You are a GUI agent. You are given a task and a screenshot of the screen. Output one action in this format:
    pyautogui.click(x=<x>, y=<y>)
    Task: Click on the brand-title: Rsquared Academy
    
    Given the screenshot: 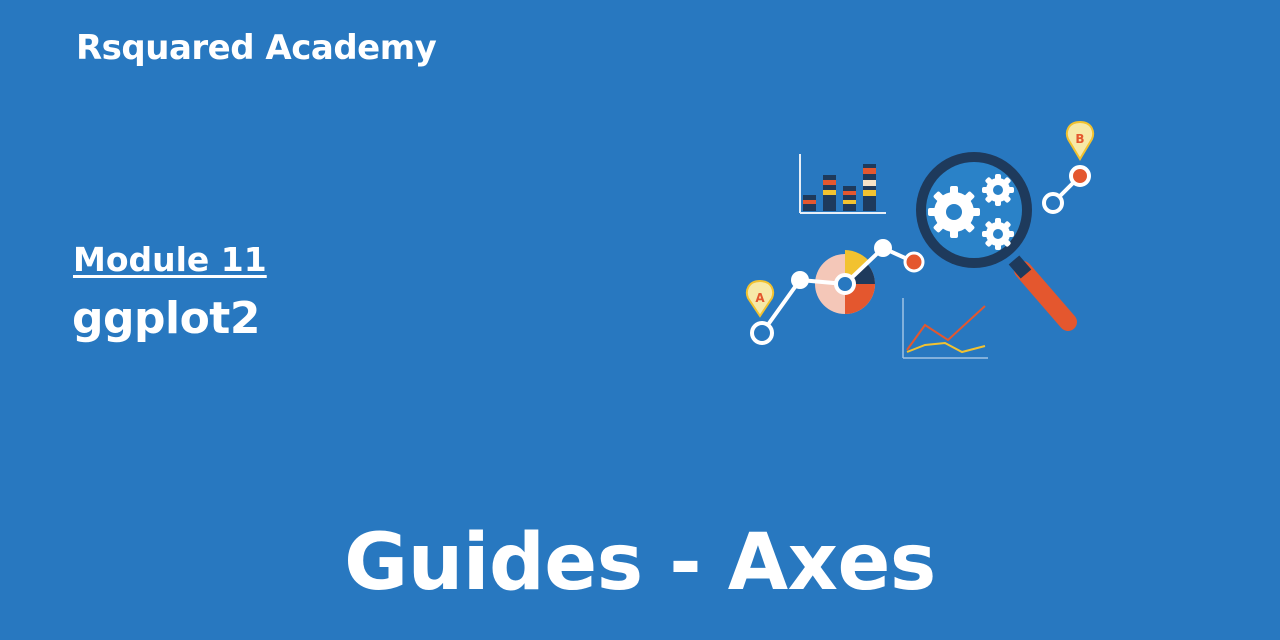 What is the action you would take?
    pyautogui.click(x=256, y=48)
    